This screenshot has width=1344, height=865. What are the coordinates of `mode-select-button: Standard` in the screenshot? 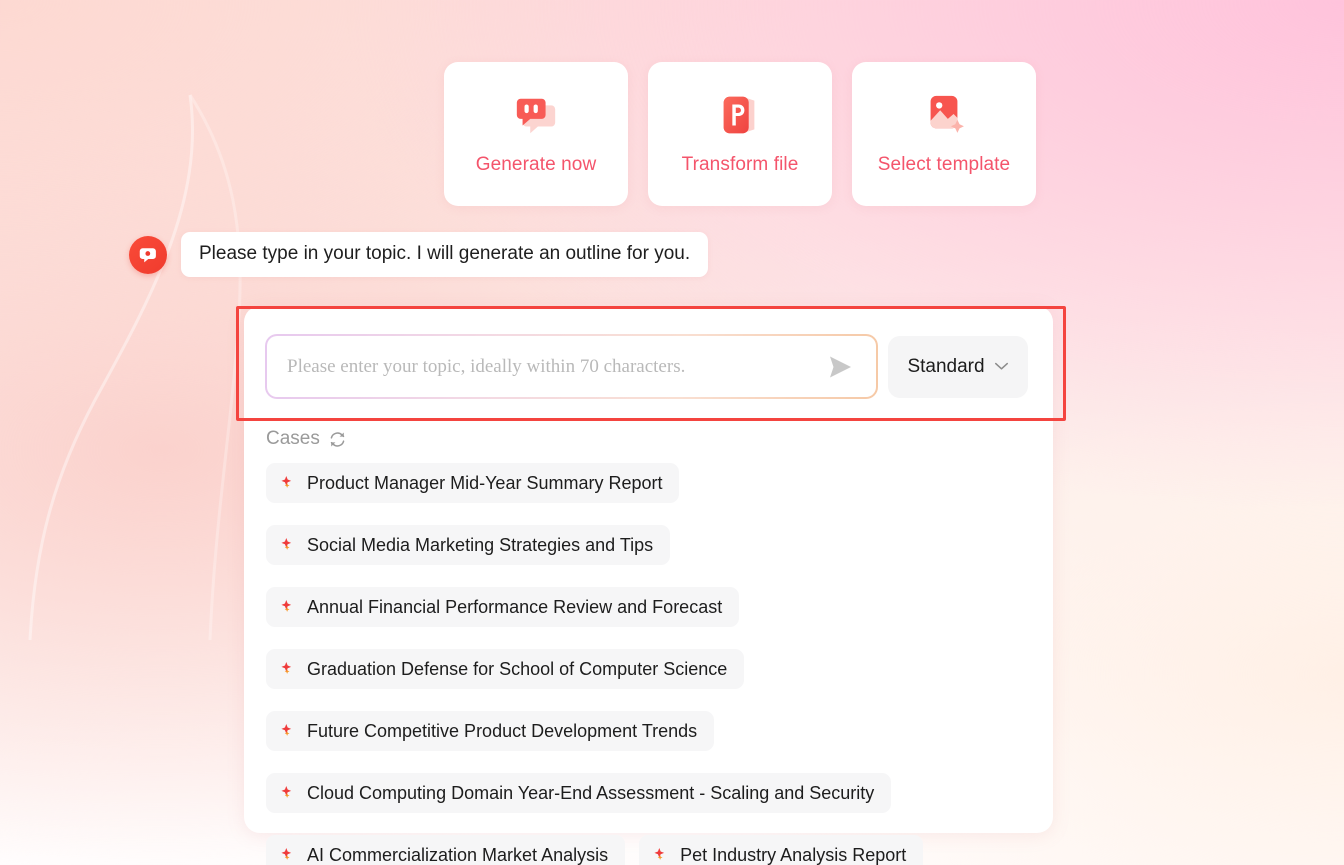 It's located at (958, 366).